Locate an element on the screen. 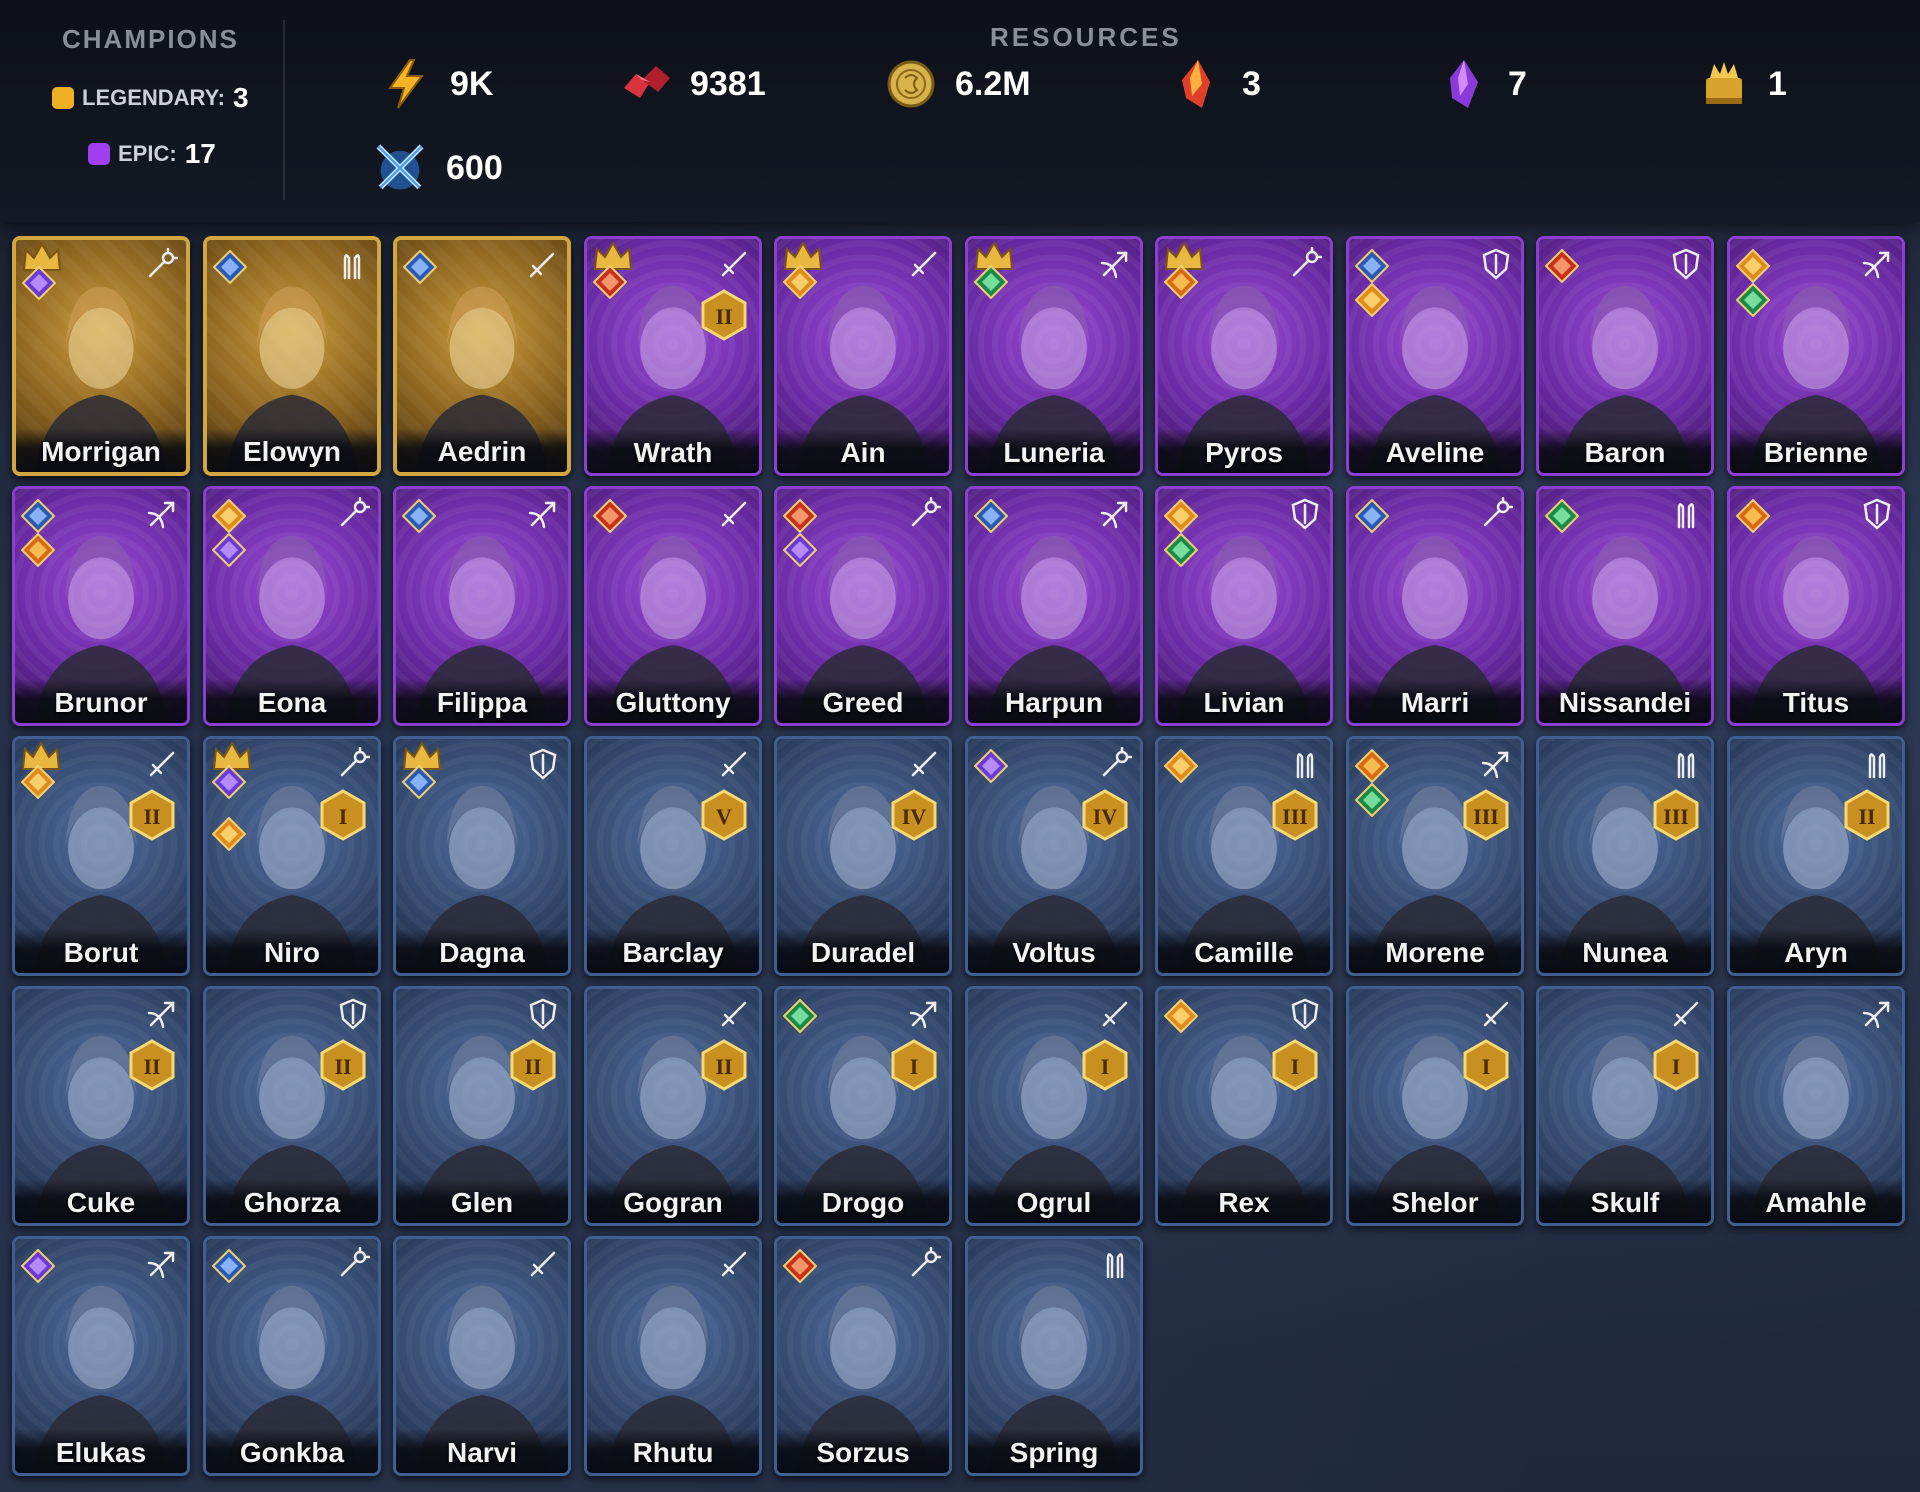  champion-name: Brunor is located at coordinates (101, 702).